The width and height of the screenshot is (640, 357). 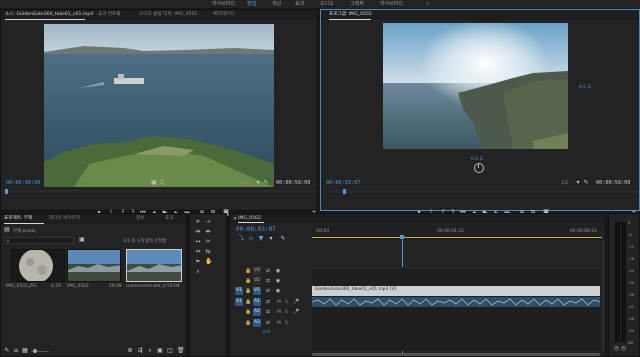 What do you see at coordinates (181, 351) in the screenshot?
I see `clear-icon: 🗑` at bounding box center [181, 351].